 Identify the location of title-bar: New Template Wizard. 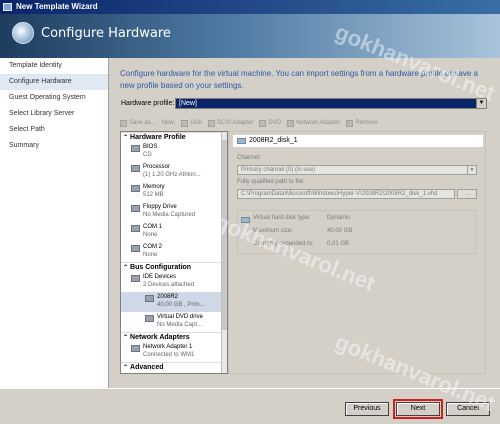
(250, 7).